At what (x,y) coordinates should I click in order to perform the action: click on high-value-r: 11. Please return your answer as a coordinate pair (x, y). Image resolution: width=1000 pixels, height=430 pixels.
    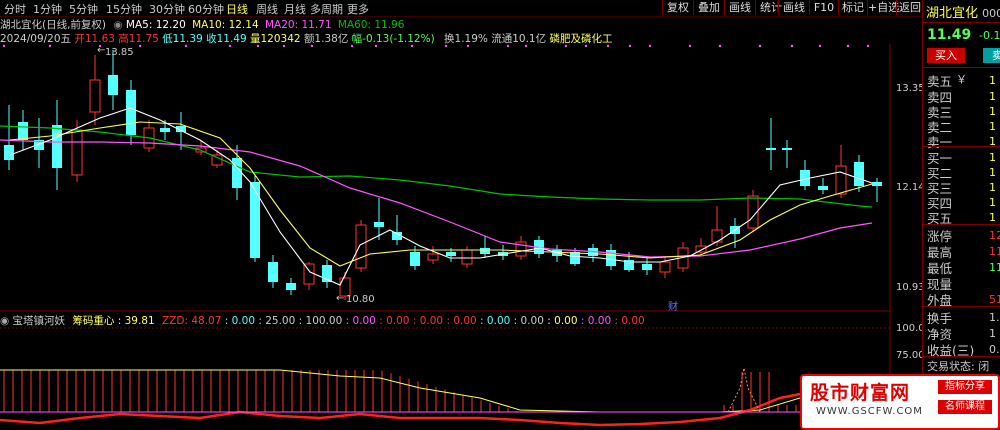
    Looking at the image, I should click on (994, 251).